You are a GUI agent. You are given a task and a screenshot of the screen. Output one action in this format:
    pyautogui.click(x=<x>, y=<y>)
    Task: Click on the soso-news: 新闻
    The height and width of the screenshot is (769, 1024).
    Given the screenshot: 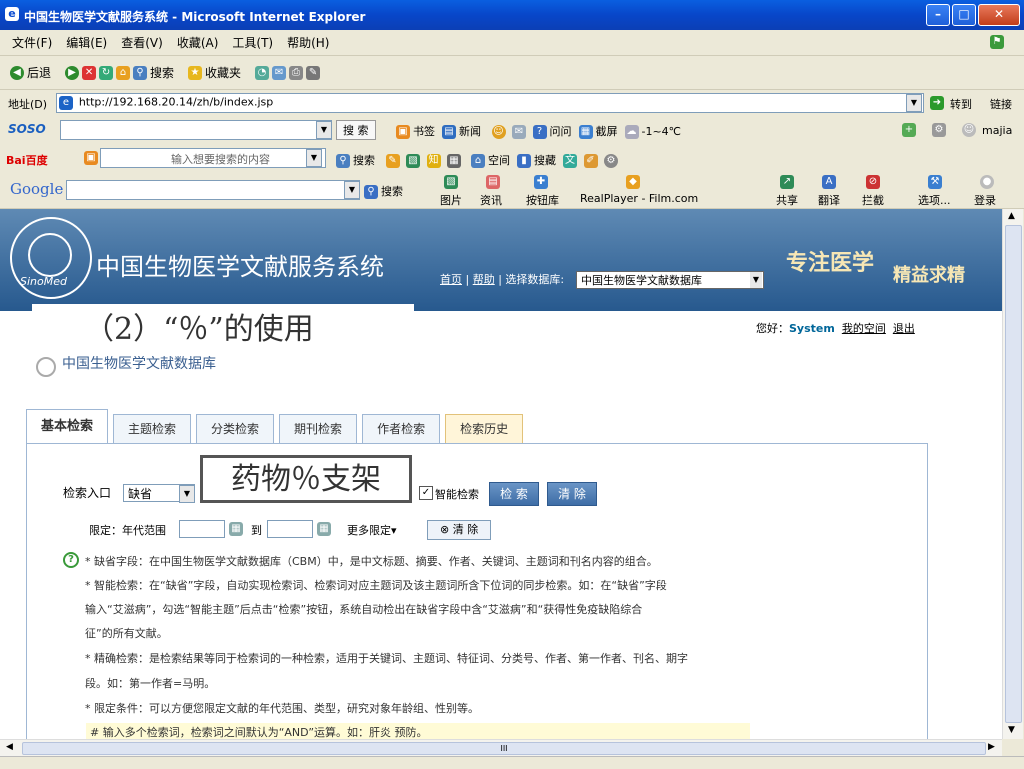 What is the action you would take?
    pyautogui.click(x=470, y=131)
    